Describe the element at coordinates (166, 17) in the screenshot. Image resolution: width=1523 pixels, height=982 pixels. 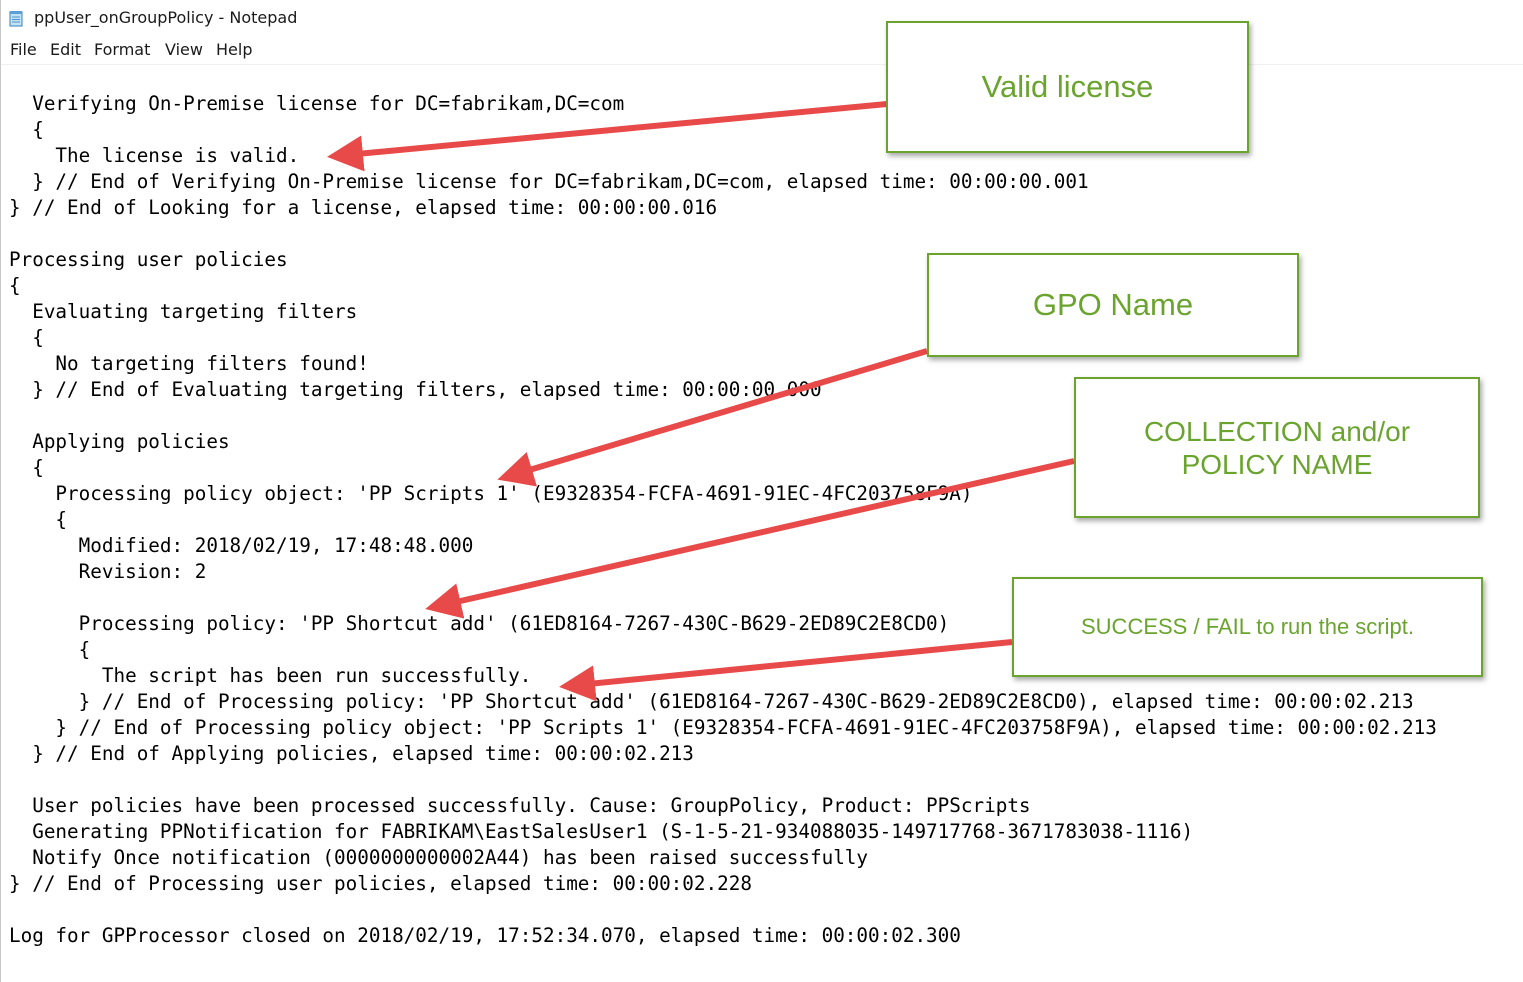
I see `window-title: ppUser_onGroupPolicy - Notepad` at that location.